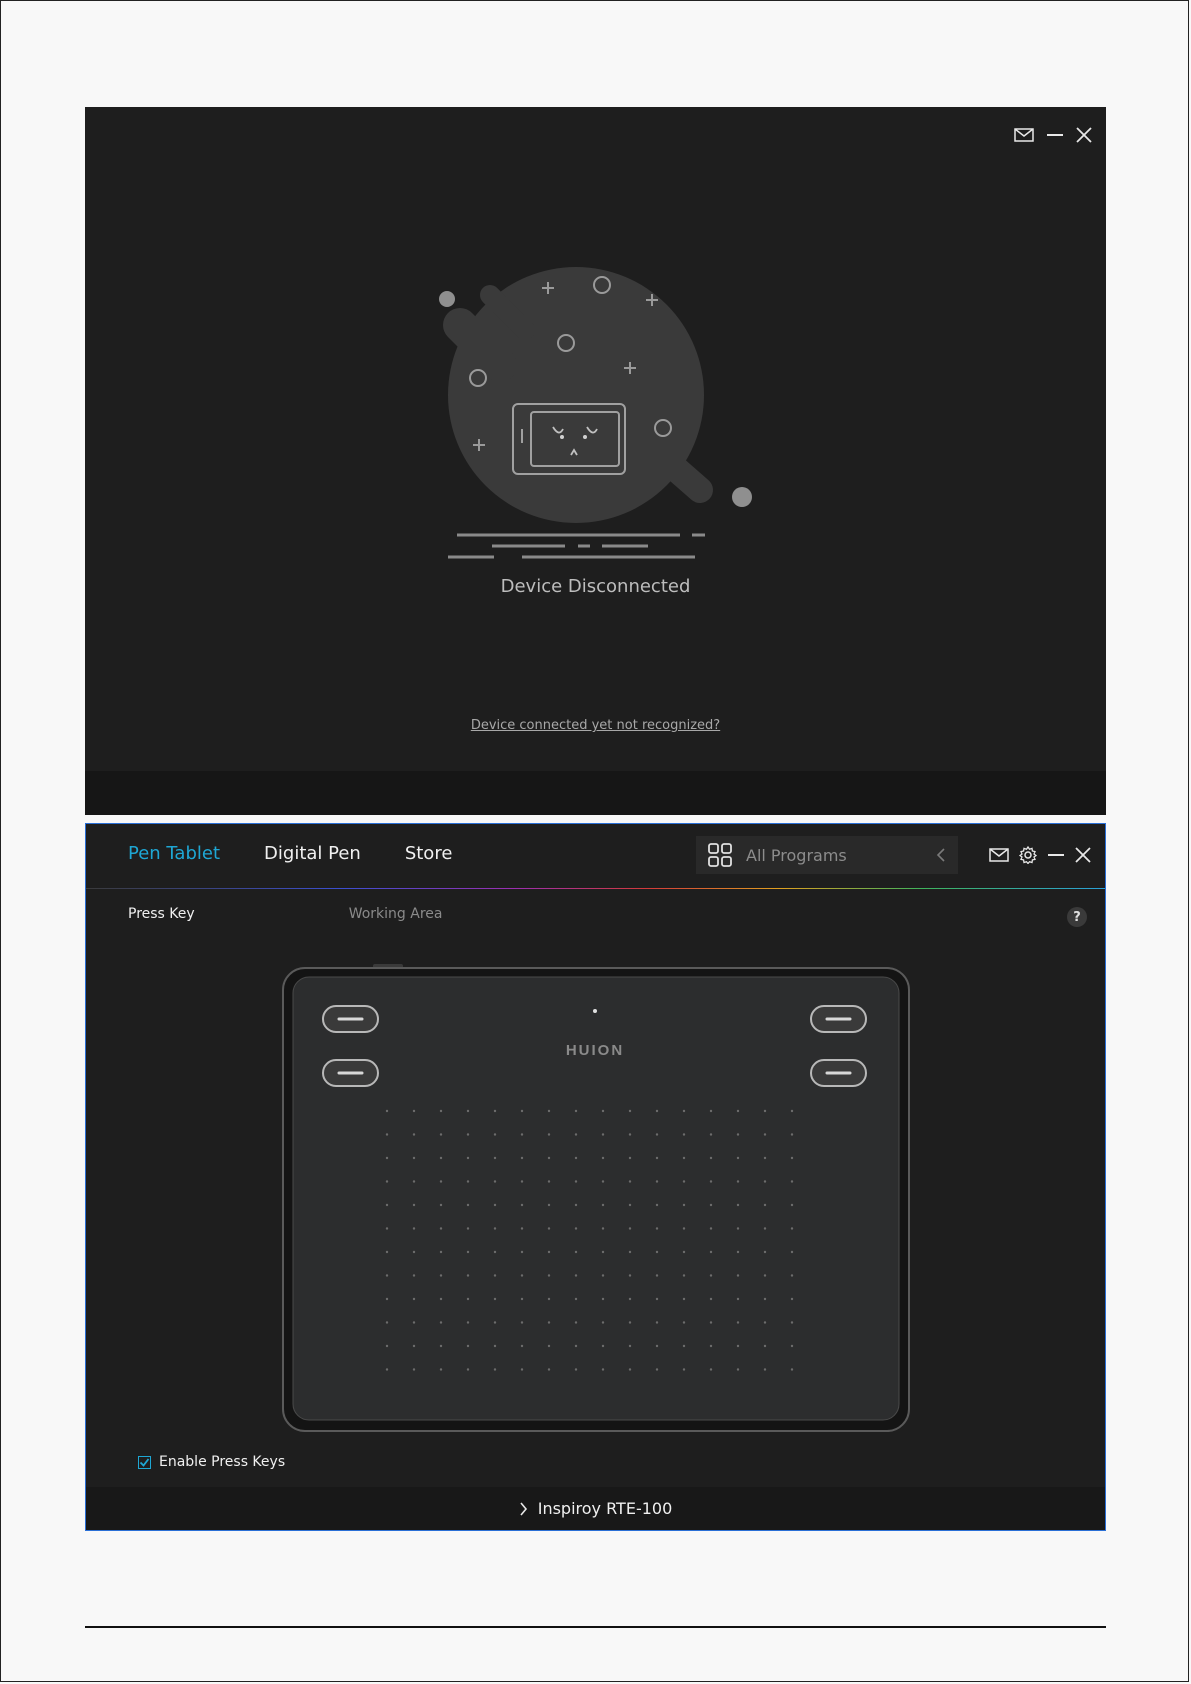 The image size is (1191, 1684). Describe the element at coordinates (429, 853) in the screenshot. I see `tab-store: Store` at that location.